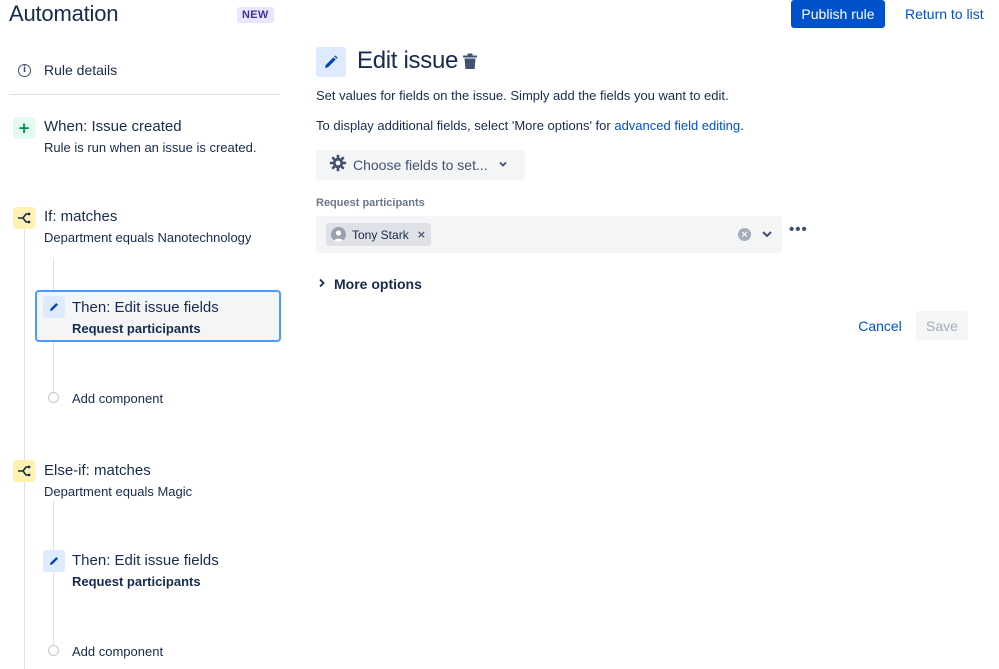 The image size is (999, 669). What do you see at coordinates (81, 70) in the screenshot?
I see `rule-details-label: Rule details` at bounding box center [81, 70].